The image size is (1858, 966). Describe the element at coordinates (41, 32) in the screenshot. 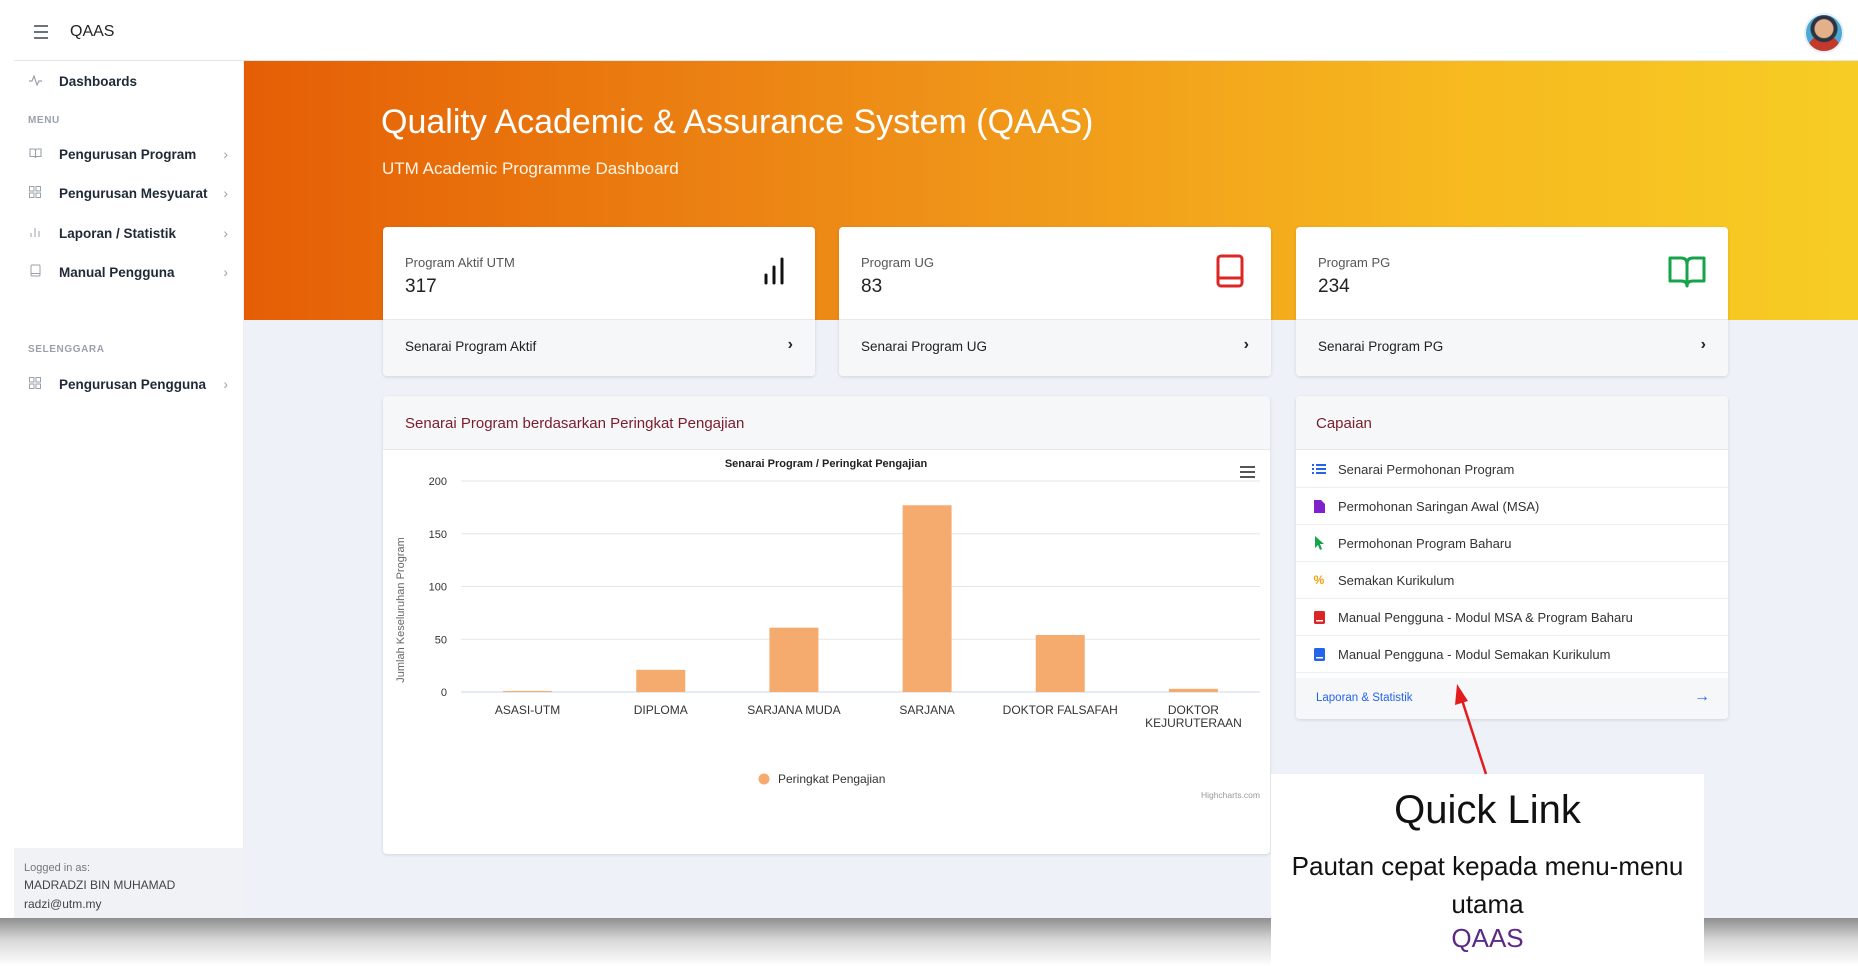

I see `hamburger-menu-icon` at that location.